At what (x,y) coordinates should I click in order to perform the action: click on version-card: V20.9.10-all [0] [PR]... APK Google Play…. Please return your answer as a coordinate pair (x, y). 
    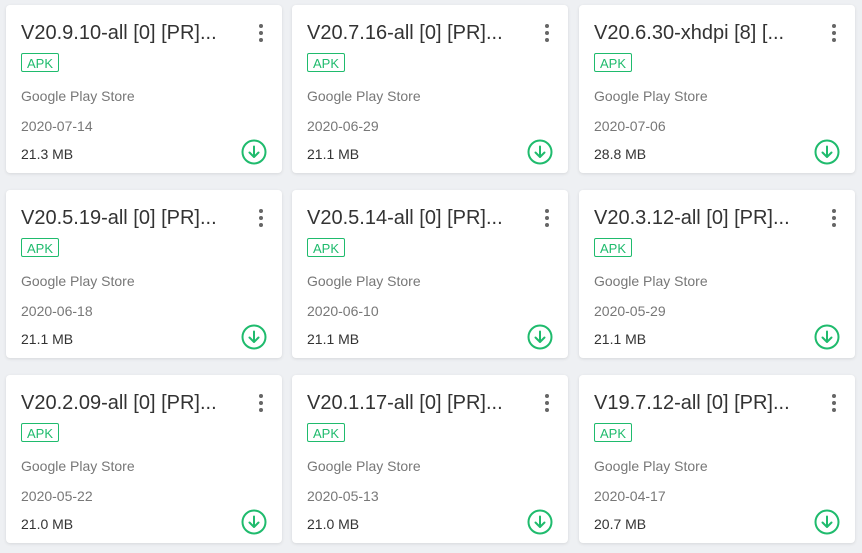
    Looking at the image, I should click on (144, 89).